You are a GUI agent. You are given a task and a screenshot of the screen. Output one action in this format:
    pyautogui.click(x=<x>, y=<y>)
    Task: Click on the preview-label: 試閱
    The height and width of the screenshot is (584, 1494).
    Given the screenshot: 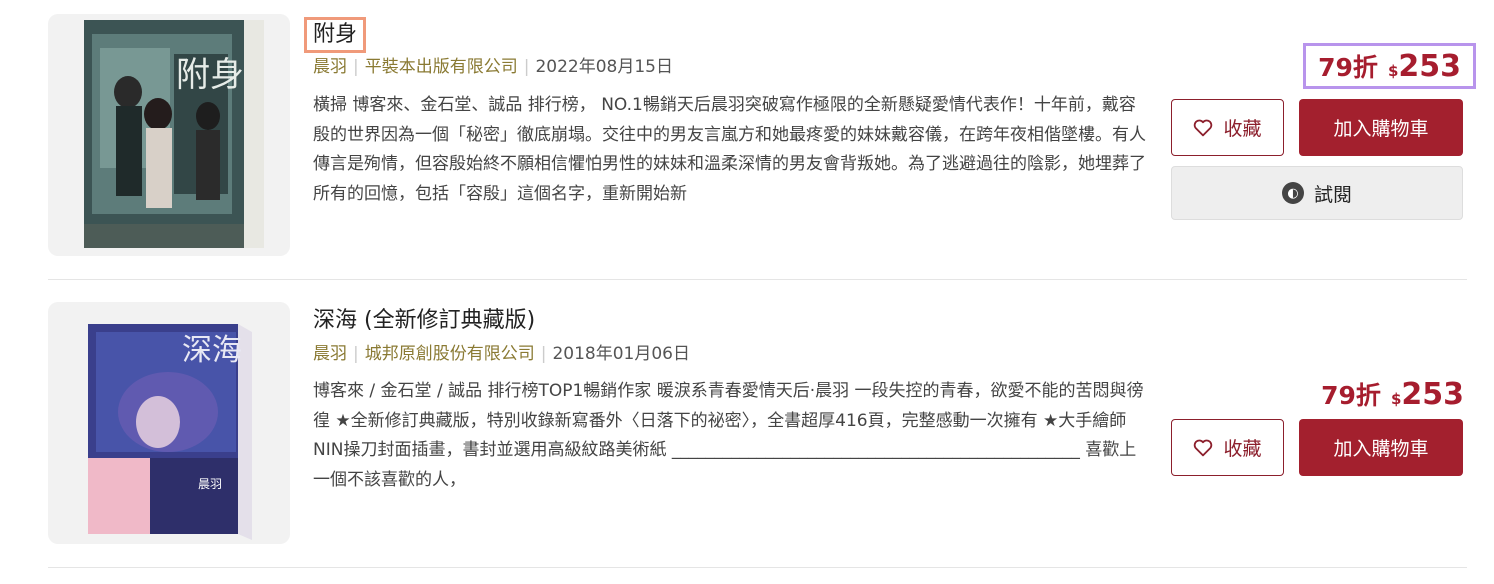 What is the action you would take?
    pyautogui.click(x=1332, y=194)
    